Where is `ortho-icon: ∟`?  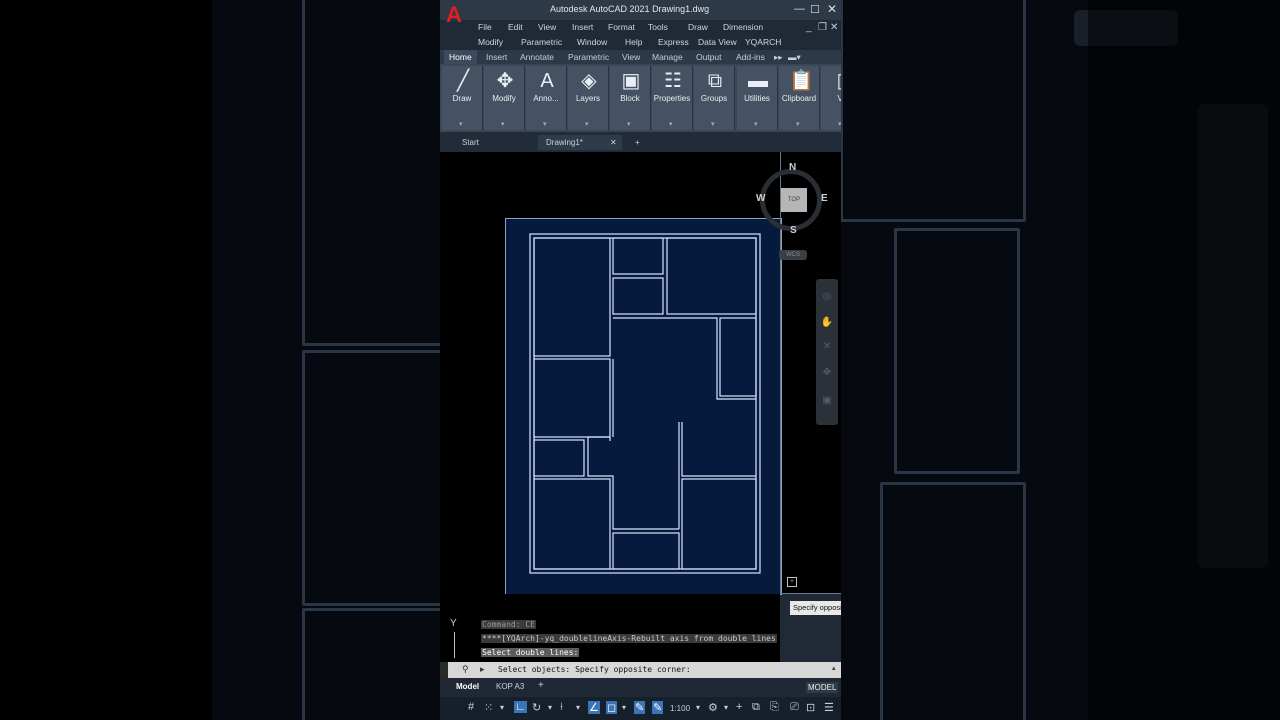
ortho-icon: ∟ is located at coordinates (520, 707).